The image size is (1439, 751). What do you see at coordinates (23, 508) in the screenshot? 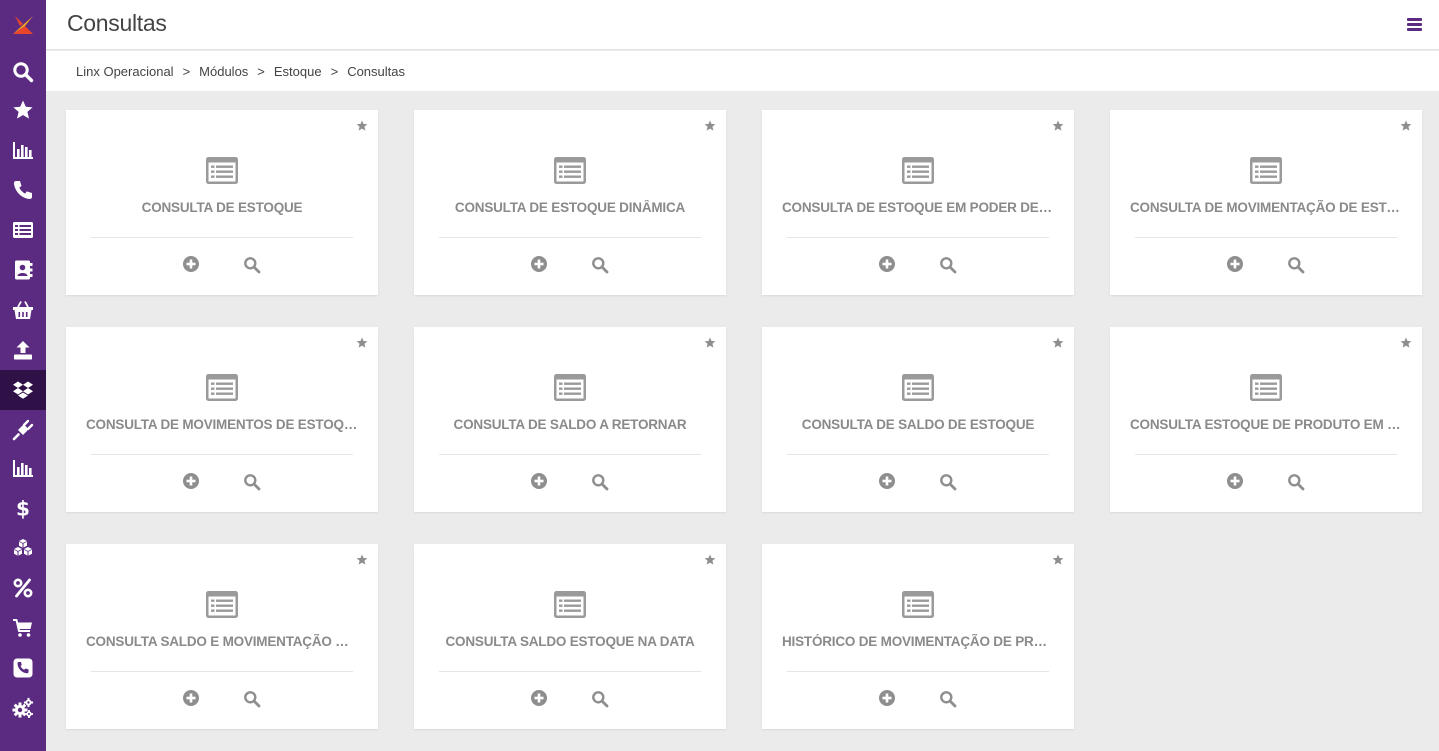
I see `sidebar-dollar-icon: $` at bounding box center [23, 508].